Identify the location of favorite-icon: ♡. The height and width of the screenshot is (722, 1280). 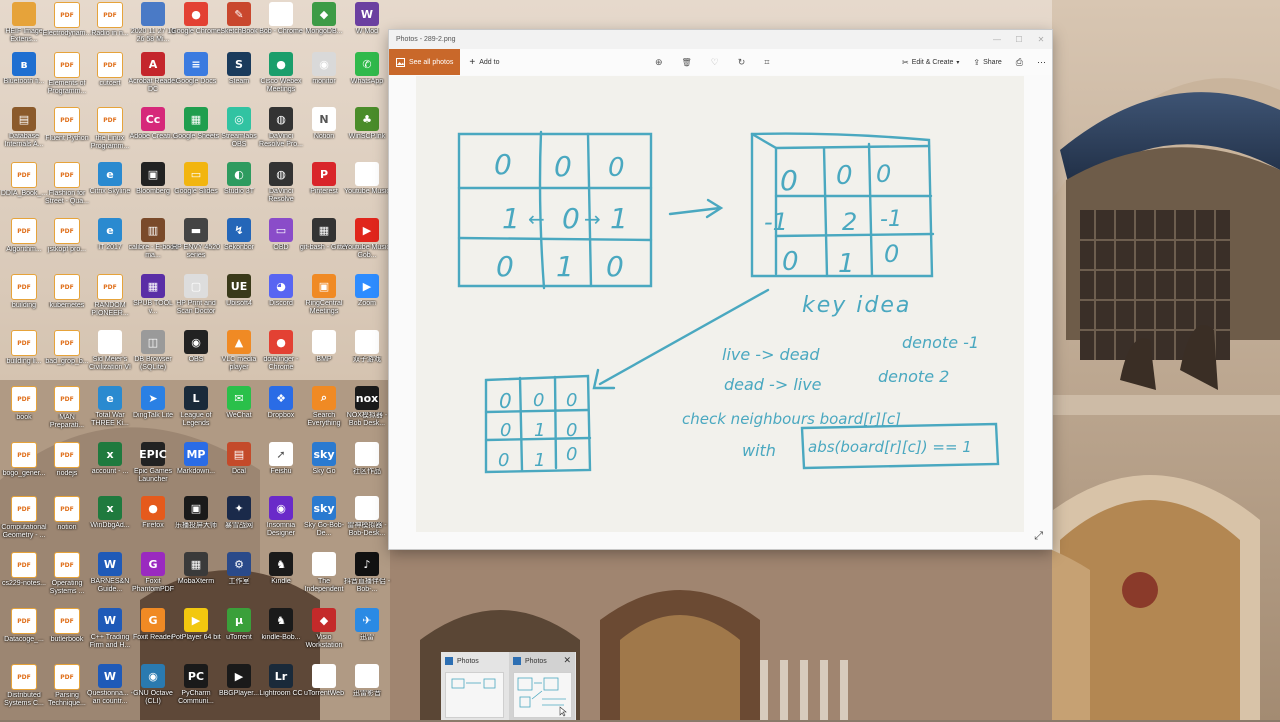
(715, 62).